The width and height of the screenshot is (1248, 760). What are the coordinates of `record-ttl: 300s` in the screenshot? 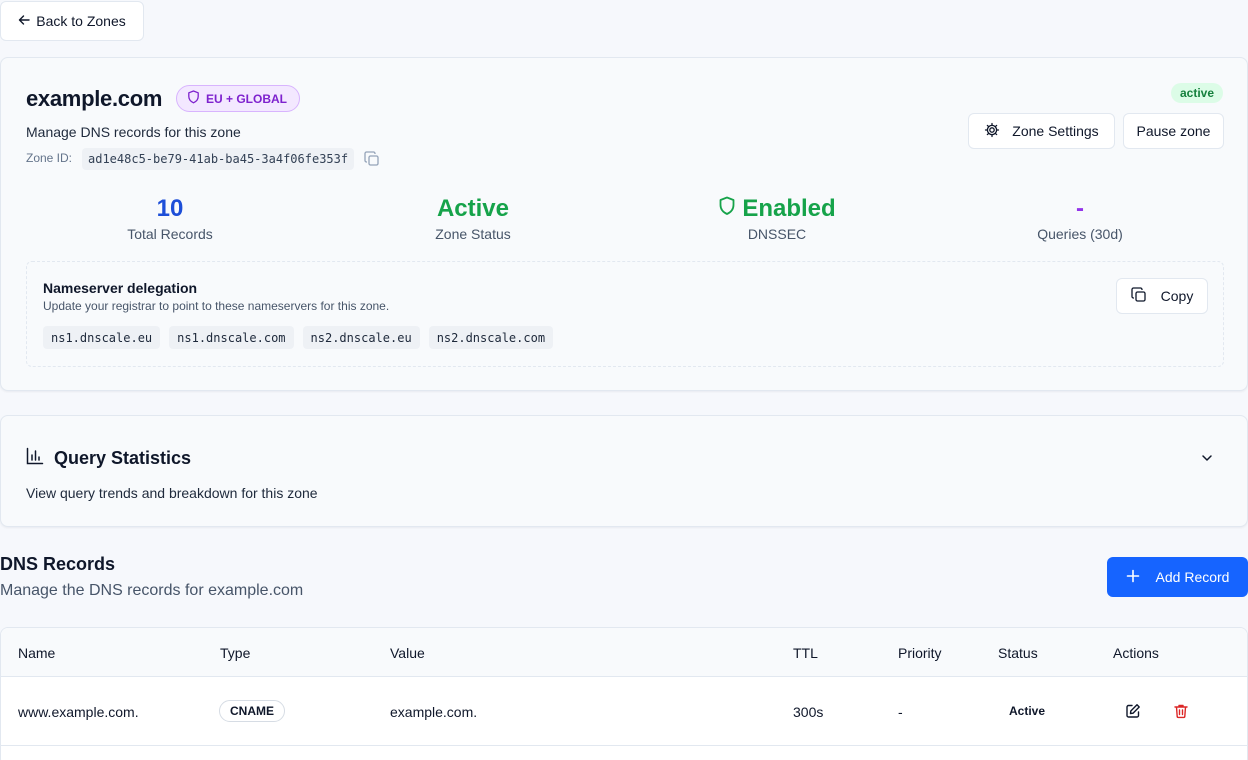 It's located at (808, 712).